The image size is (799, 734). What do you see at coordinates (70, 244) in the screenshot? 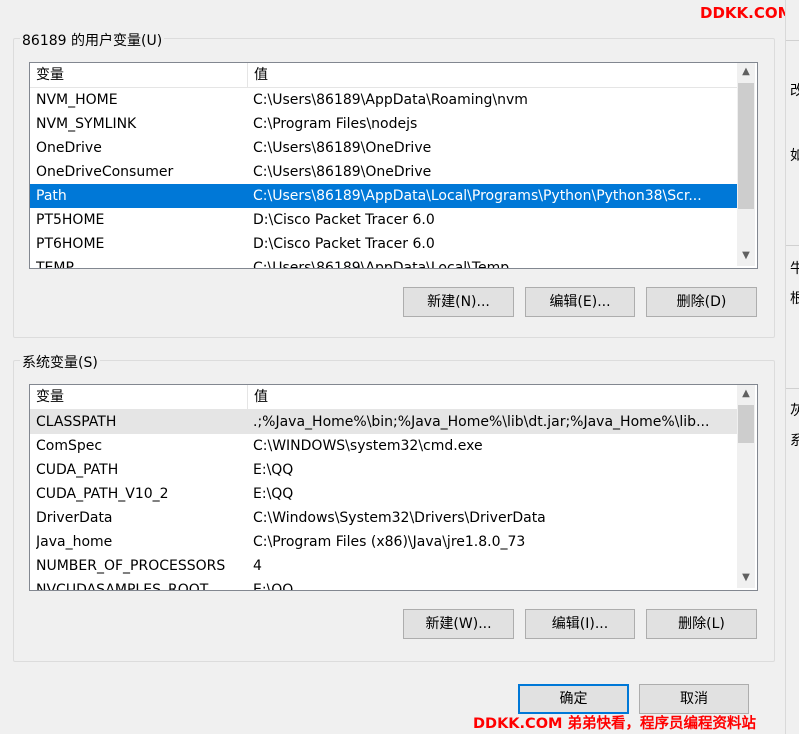
I see `var-name: PT6HOME` at bounding box center [70, 244].